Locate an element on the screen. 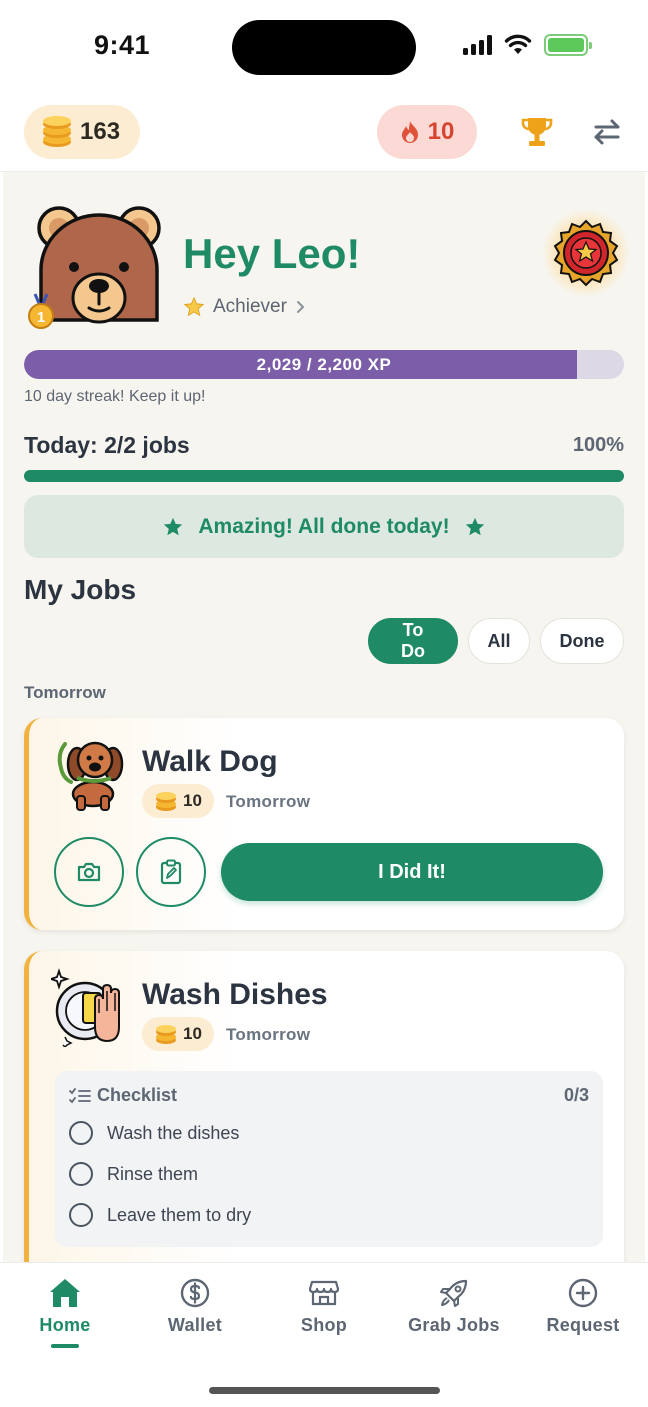 The height and width of the screenshot is (1407, 648). greeting-title: Hey Leo! is located at coordinates (272, 253).